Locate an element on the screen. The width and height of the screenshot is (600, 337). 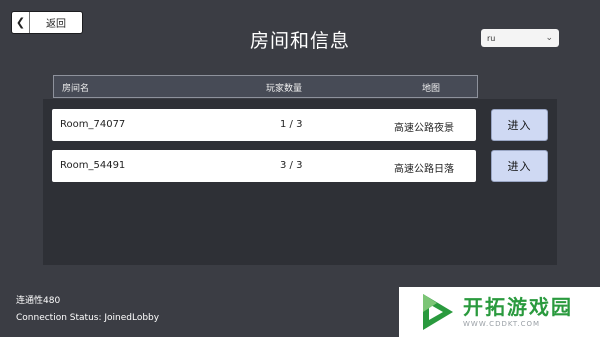
column-header-map: 地图 is located at coordinates (431, 89).